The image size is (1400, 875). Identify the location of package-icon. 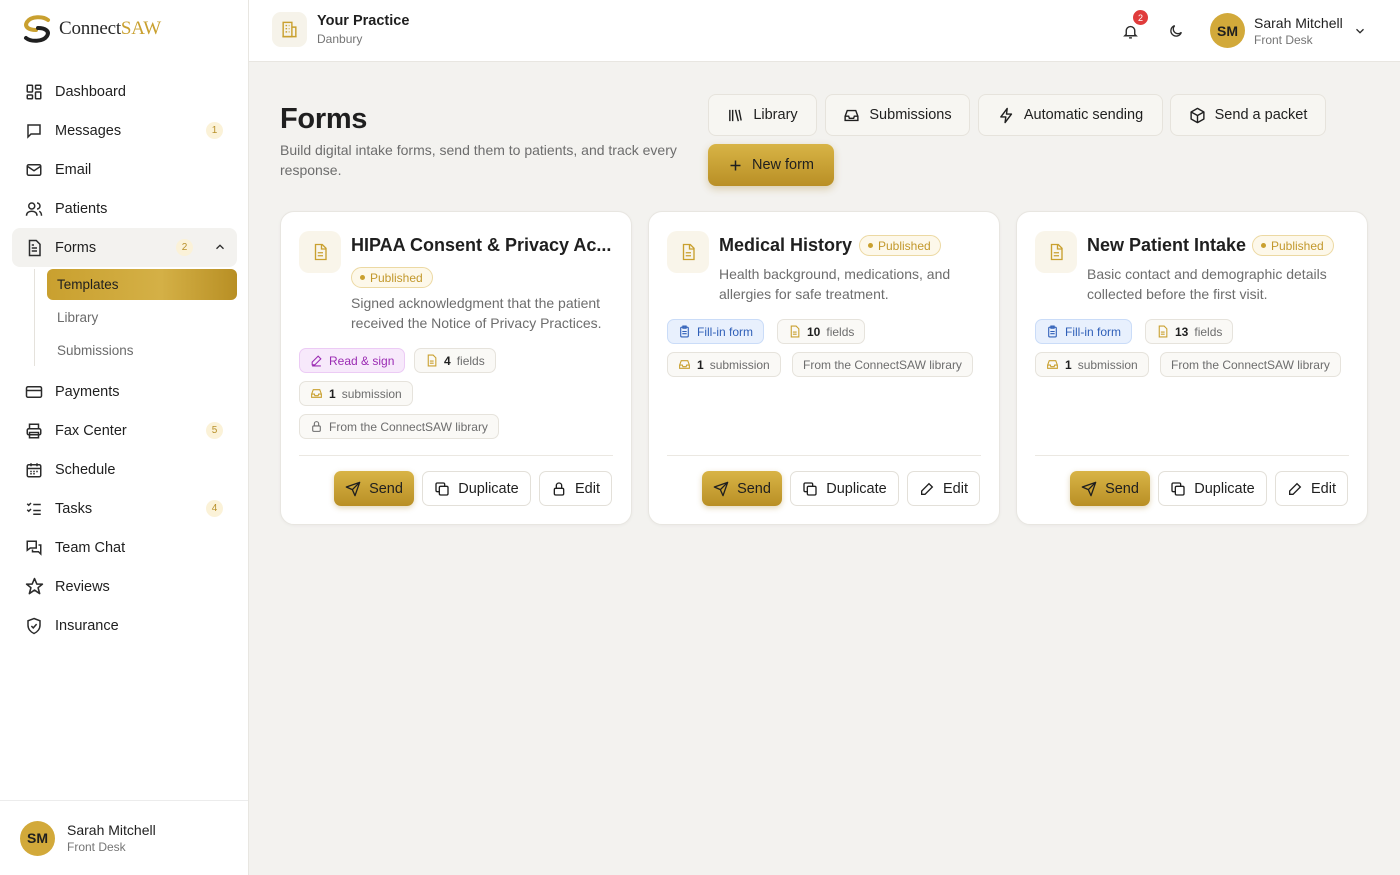
(1197, 115).